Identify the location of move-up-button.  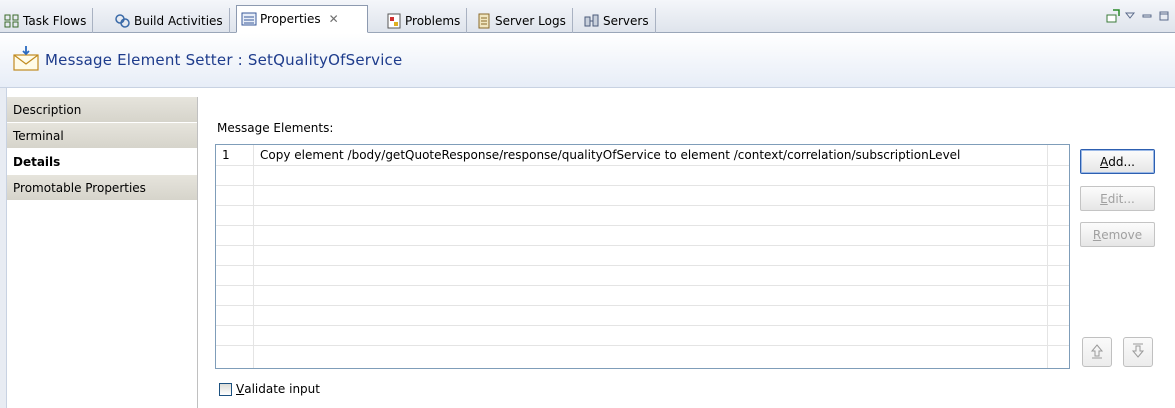
(1097, 352).